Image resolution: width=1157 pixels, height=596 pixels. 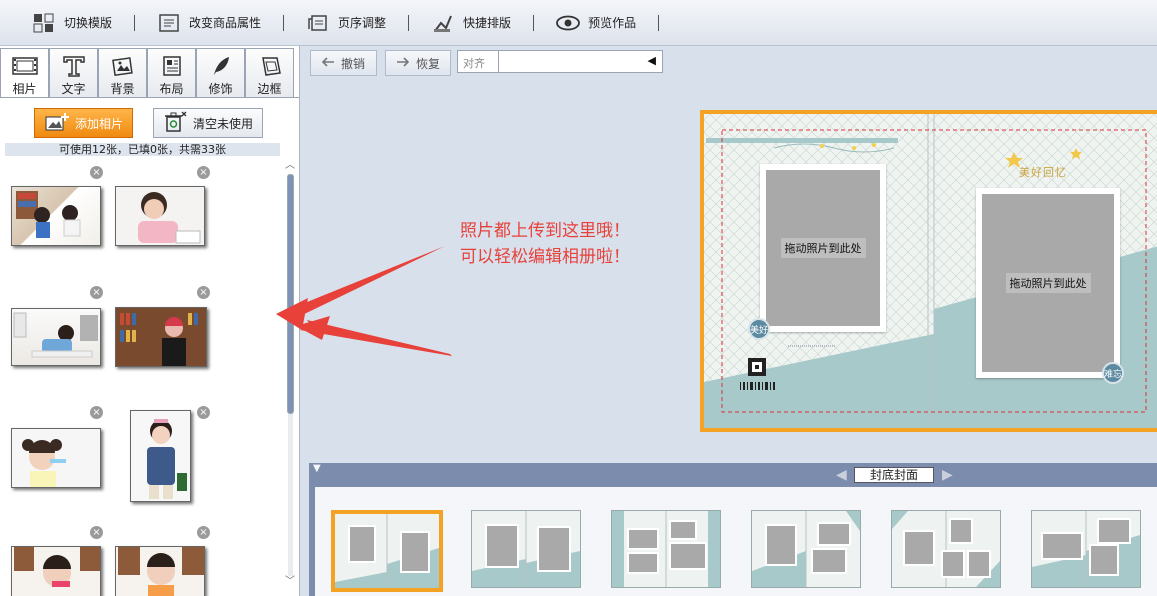 I want to click on drop-hint-left: 拖动照片到此处, so click(x=823, y=248).